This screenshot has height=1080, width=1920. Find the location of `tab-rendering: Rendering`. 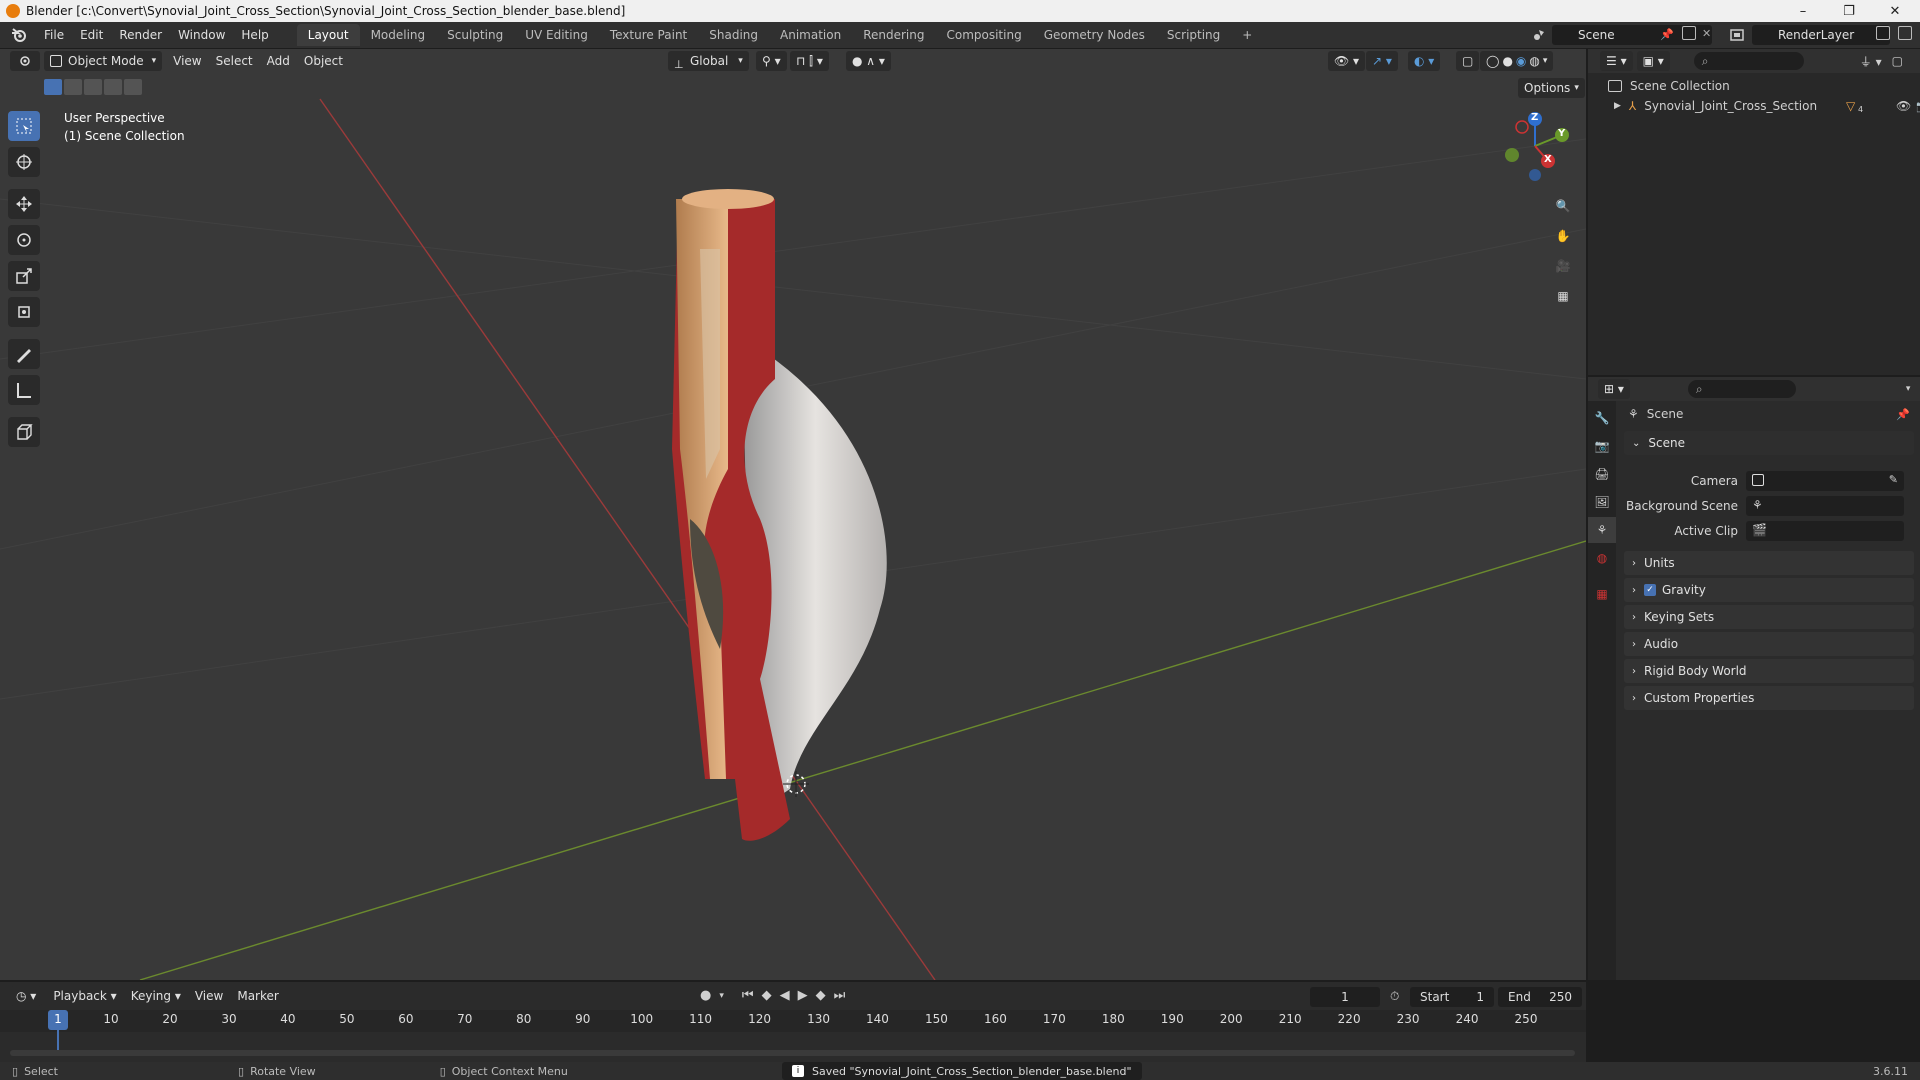

tab-rendering: Rendering is located at coordinates (893, 35).